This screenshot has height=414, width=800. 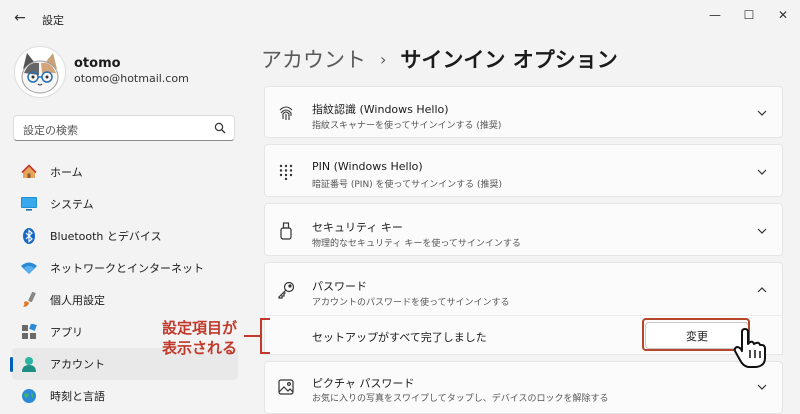 What do you see at coordinates (72, 204) in the screenshot?
I see `sidebar-item-label: システム` at bounding box center [72, 204].